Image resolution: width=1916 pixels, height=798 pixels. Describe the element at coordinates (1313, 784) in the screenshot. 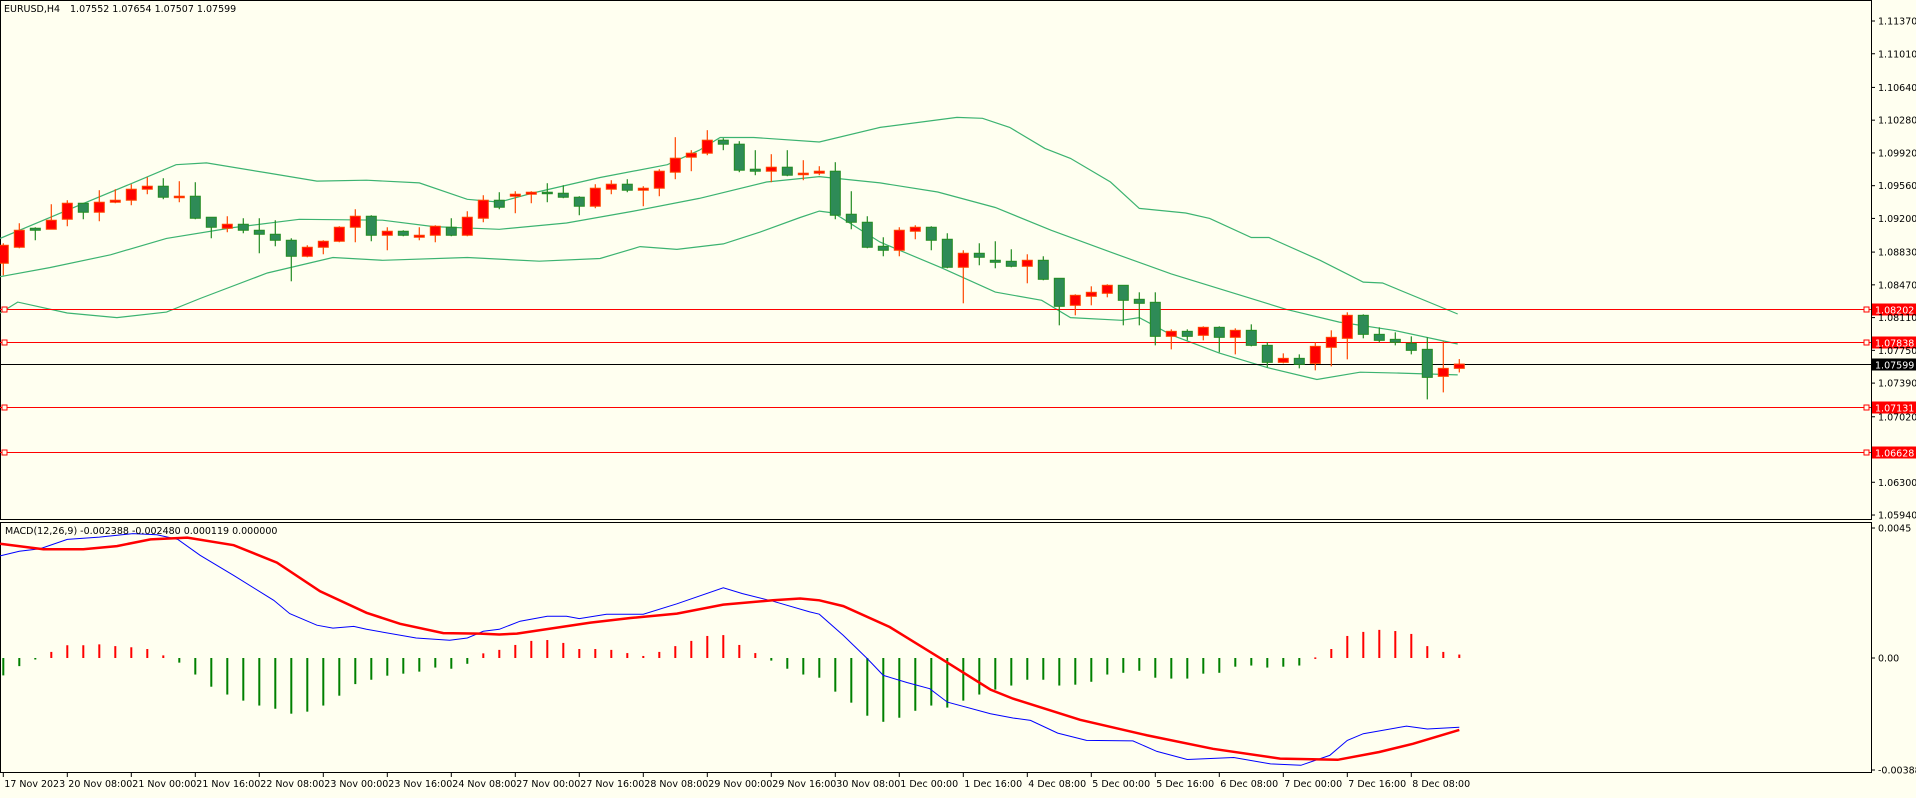

I see `time-axis-label: 7 Dec 00:00` at that location.